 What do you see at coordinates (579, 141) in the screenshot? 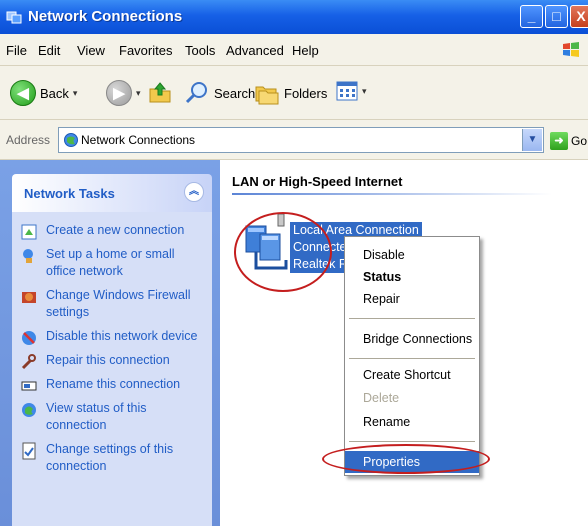
I see `go-label: Go` at bounding box center [579, 141].